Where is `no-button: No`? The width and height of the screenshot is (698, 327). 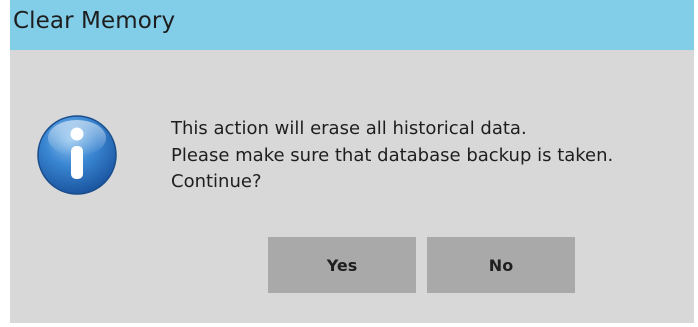 no-button: No is located at coordinates (501, 265).